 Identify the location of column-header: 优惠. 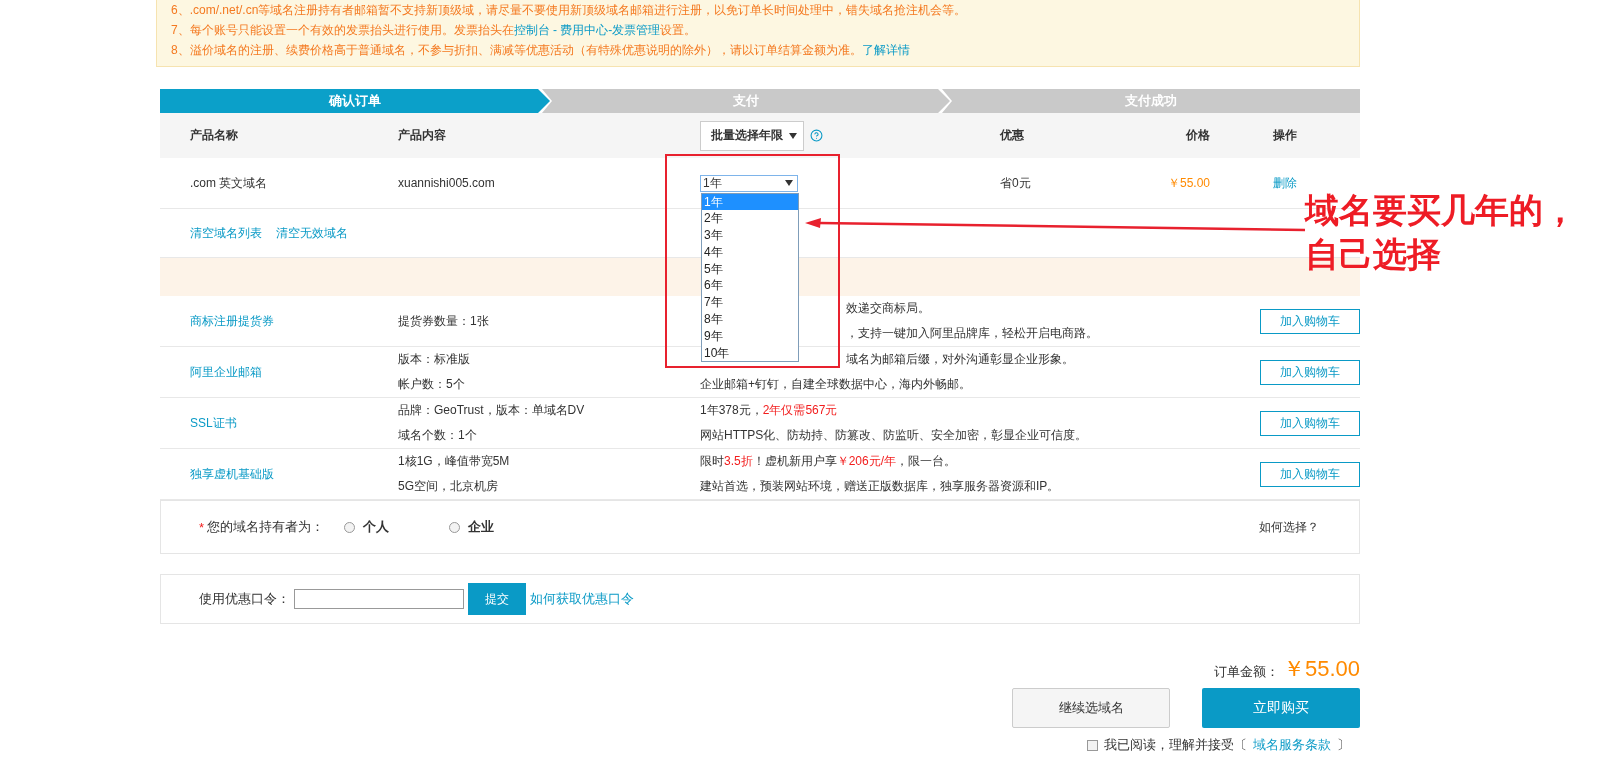
(1012, 135).